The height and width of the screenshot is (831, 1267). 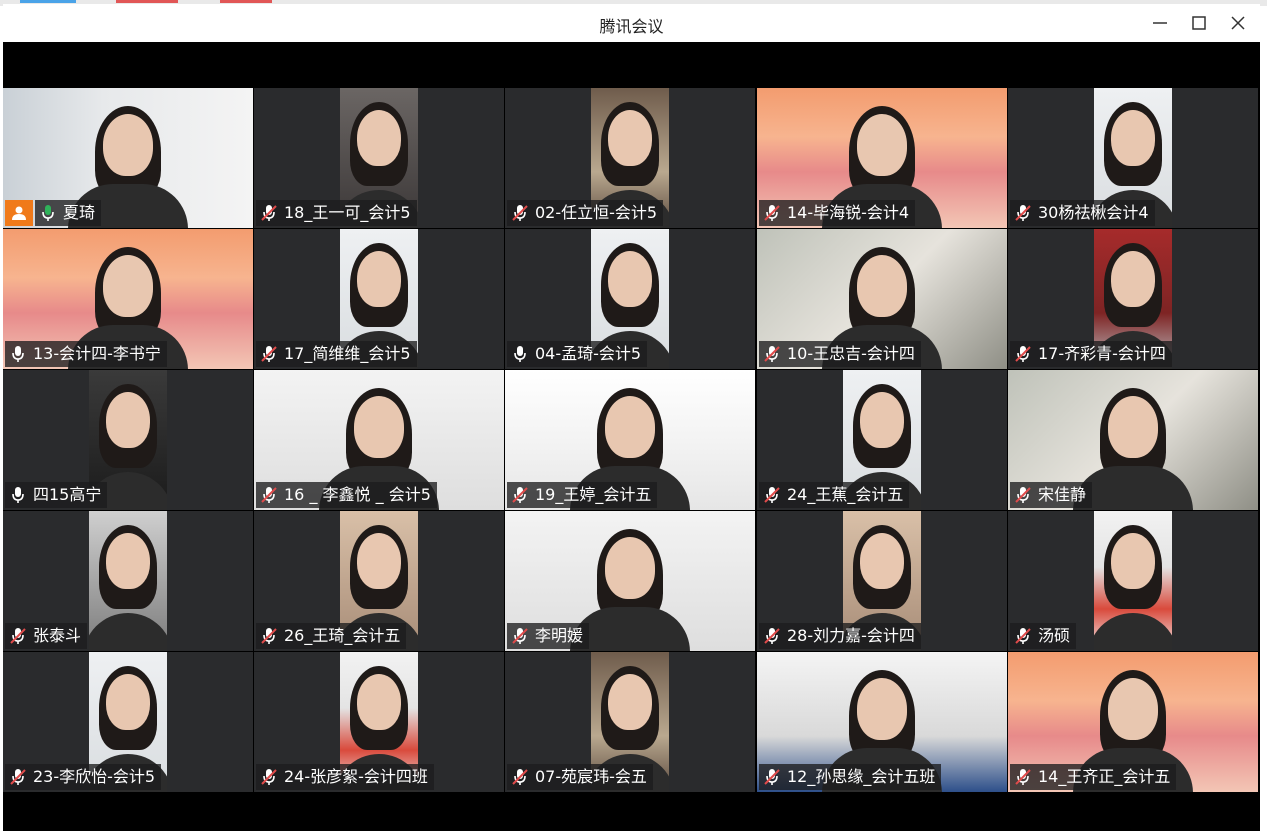 I want to click on participant-tile: 四15高宁, so click(x=128, y=440).